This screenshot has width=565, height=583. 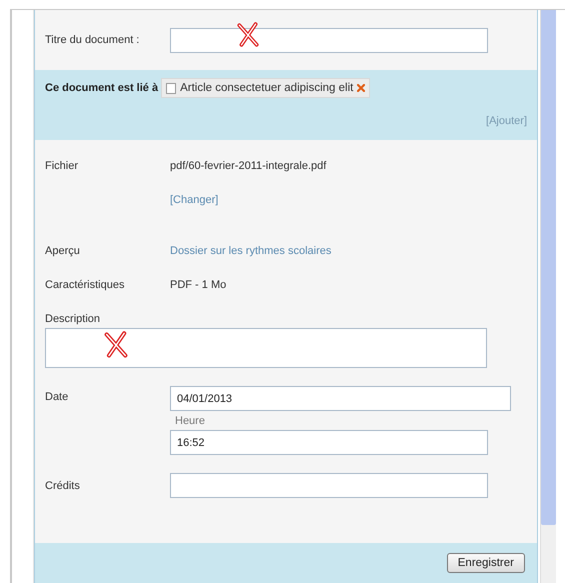 I want to click on remove-icon, so click(x=361, y=88).